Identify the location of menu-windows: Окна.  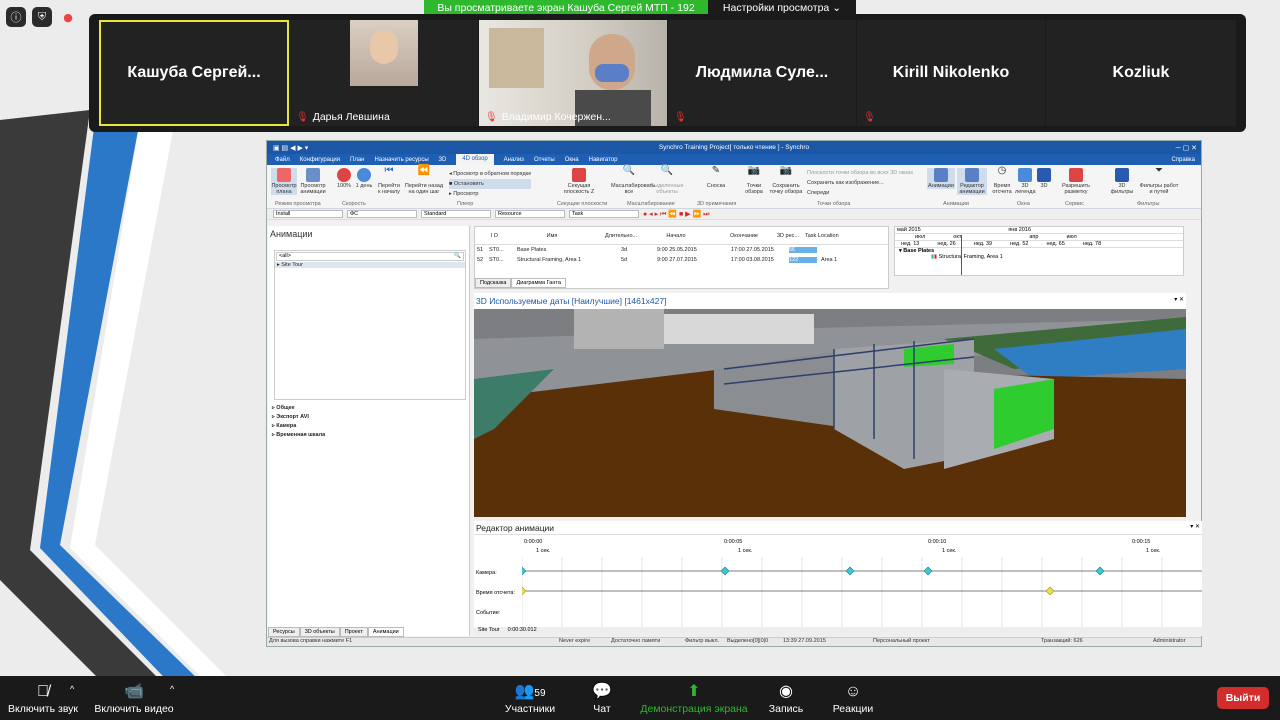
(572, 160).